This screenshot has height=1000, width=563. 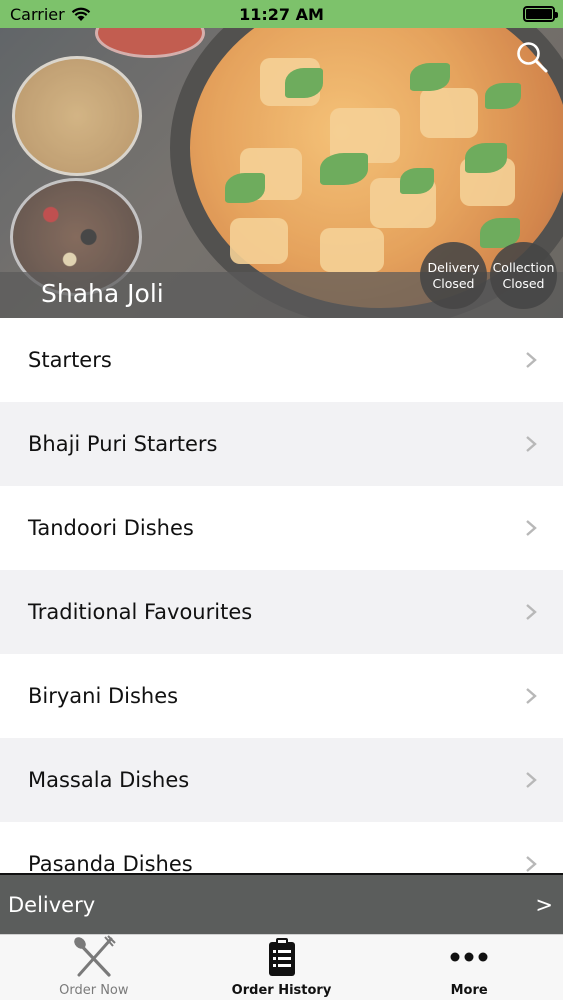 What do you see at coordinates (469, 967) in the screenshot?
I see `tab-more: More` at bounding box center [469, 967].